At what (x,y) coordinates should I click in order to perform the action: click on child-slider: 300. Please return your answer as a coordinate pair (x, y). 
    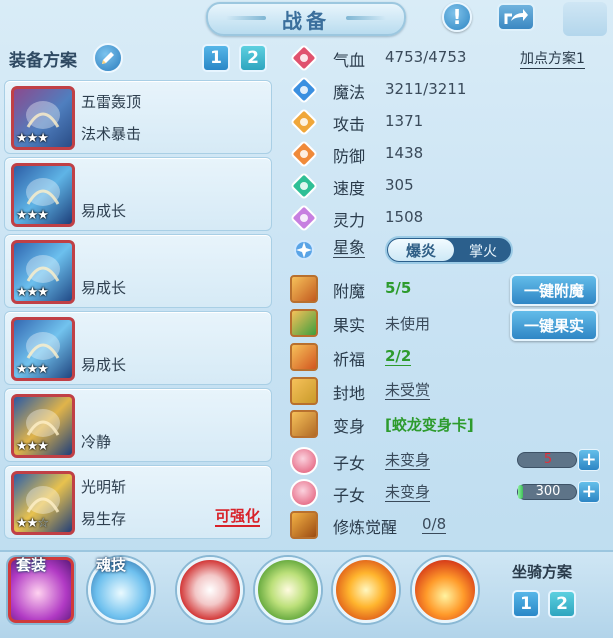
    Looking at the image, I should click on (547, 492).